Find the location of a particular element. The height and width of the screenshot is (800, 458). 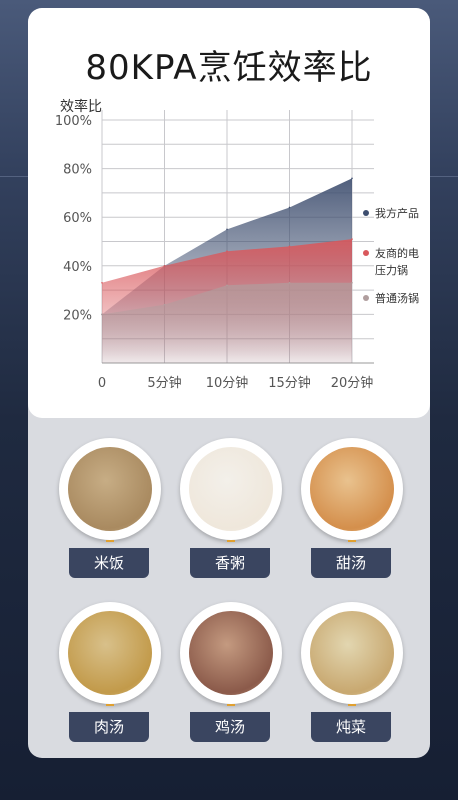

y-tick-label: 60% is located at coordinates (77, 218).